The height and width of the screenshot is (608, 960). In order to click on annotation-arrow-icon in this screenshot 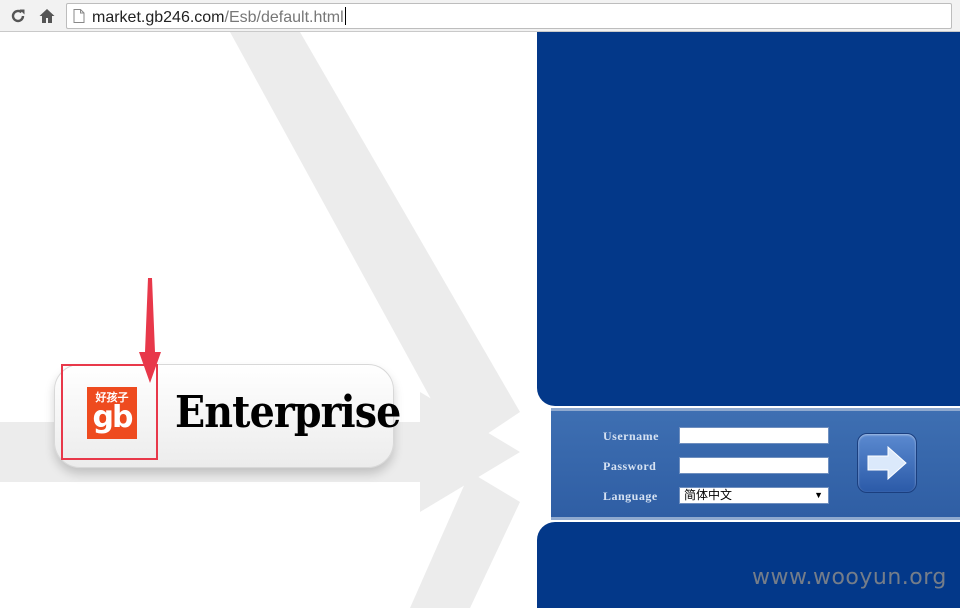, I will do `click(150, 330)`.